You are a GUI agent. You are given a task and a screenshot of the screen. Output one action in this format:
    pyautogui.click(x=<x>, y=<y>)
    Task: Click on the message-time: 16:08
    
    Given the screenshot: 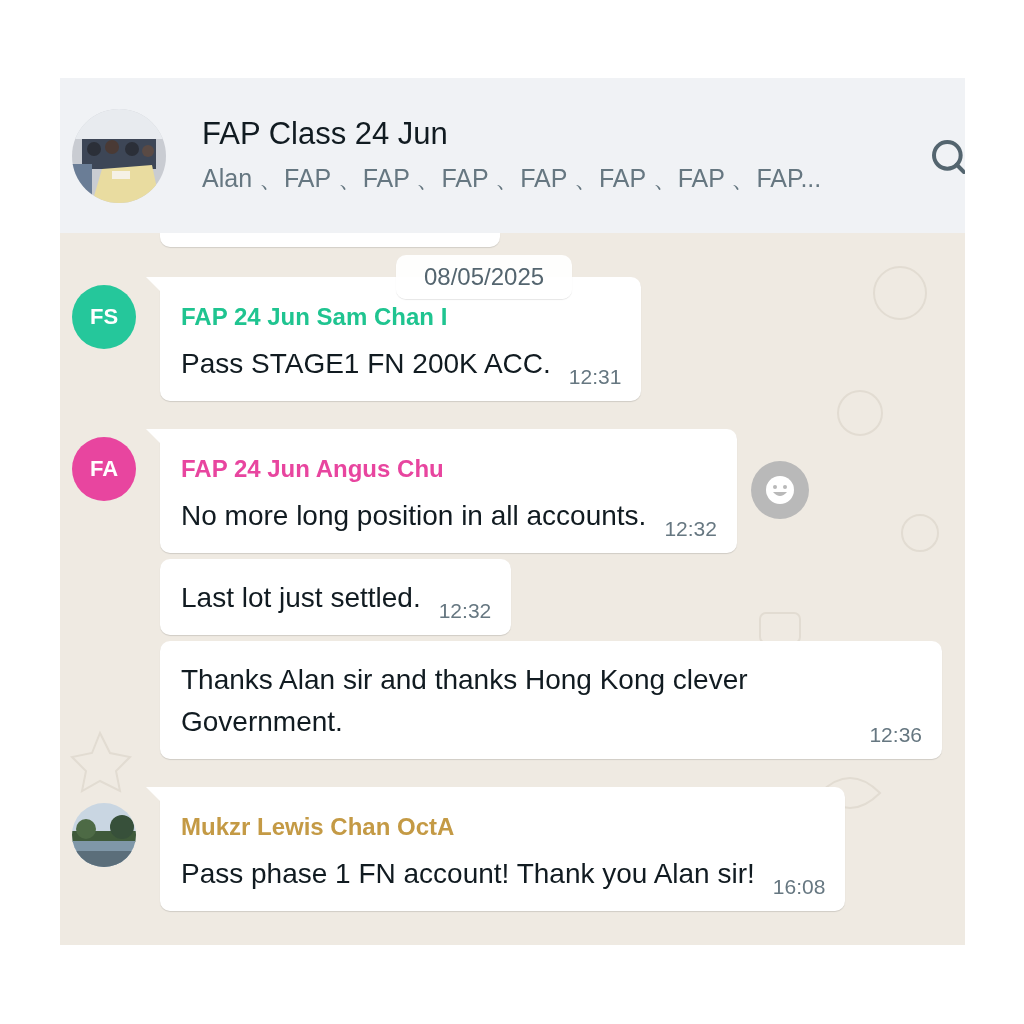 What is the action you would take?
    pyautogui.click(x=799, y=887)
    